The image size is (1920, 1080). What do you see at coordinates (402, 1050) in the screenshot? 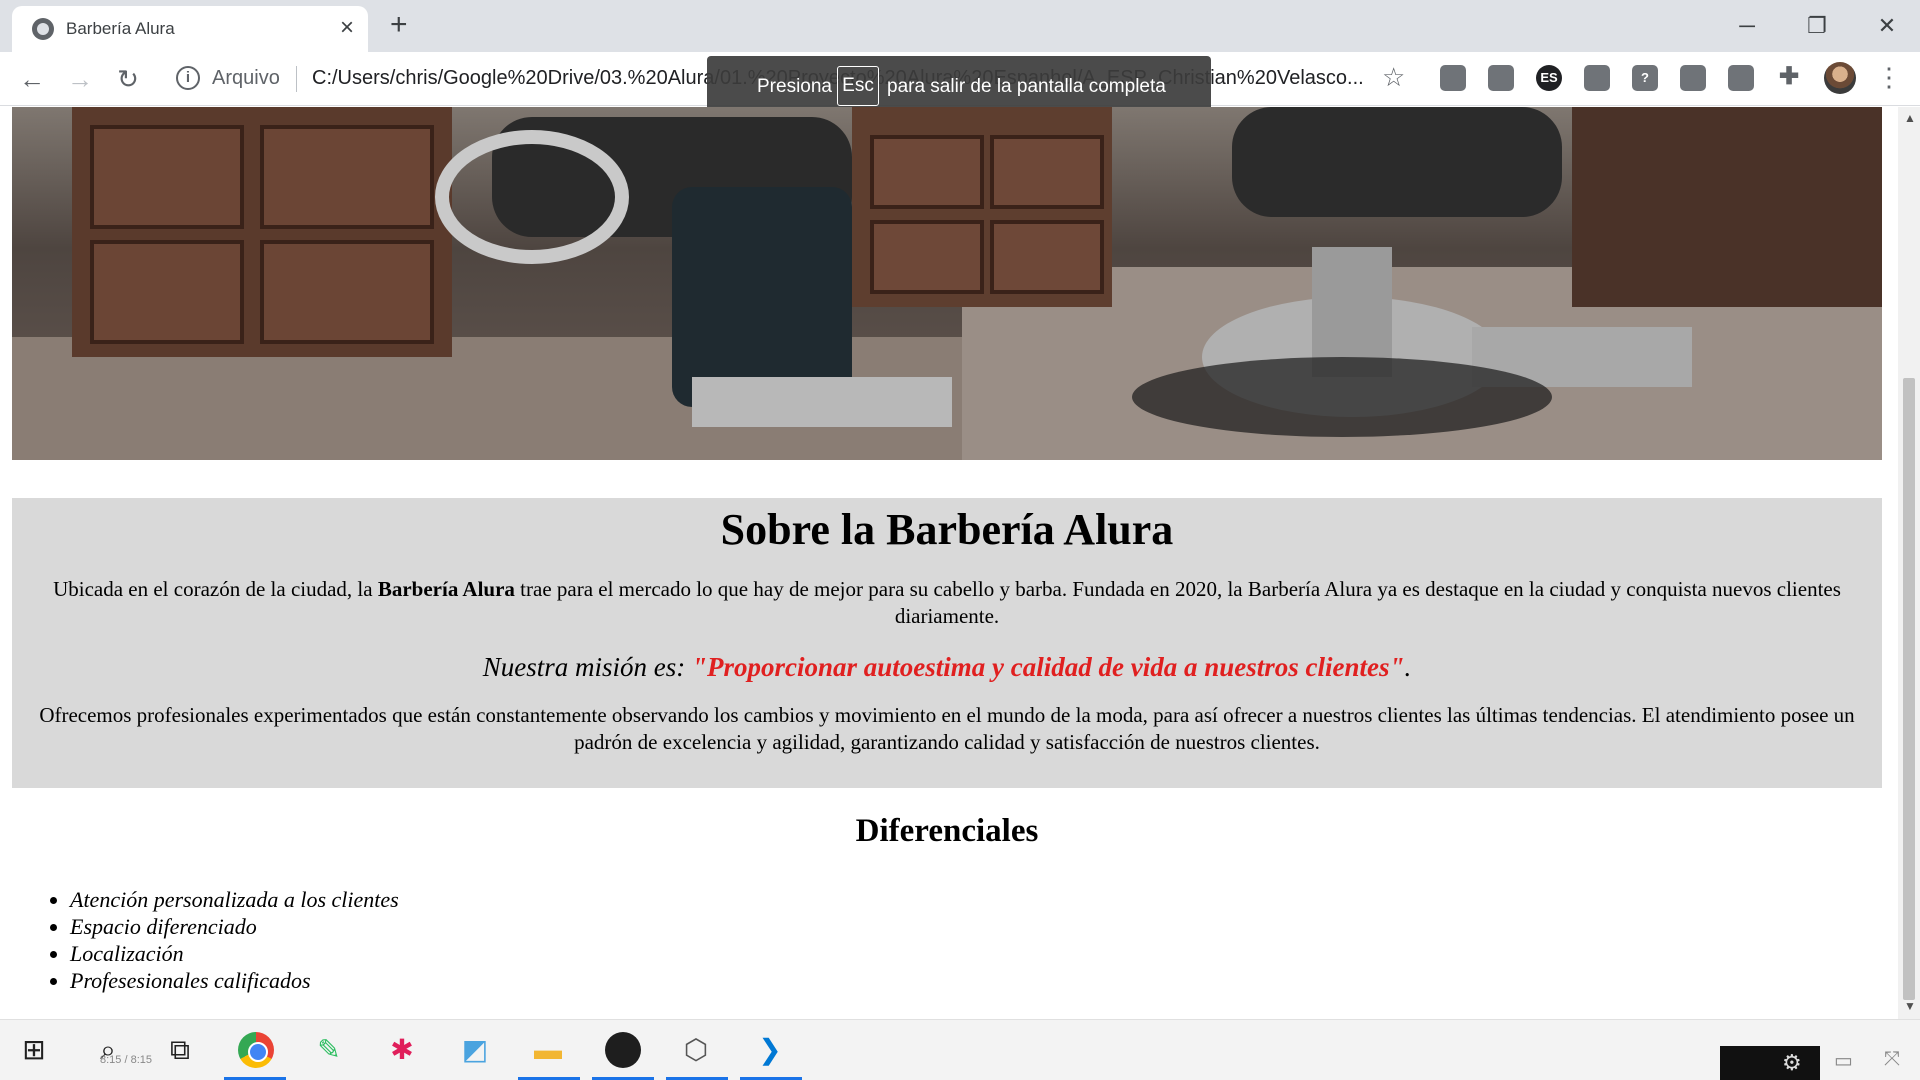
I see `slack-icon: ✱` at bounding box center [402, 1050].